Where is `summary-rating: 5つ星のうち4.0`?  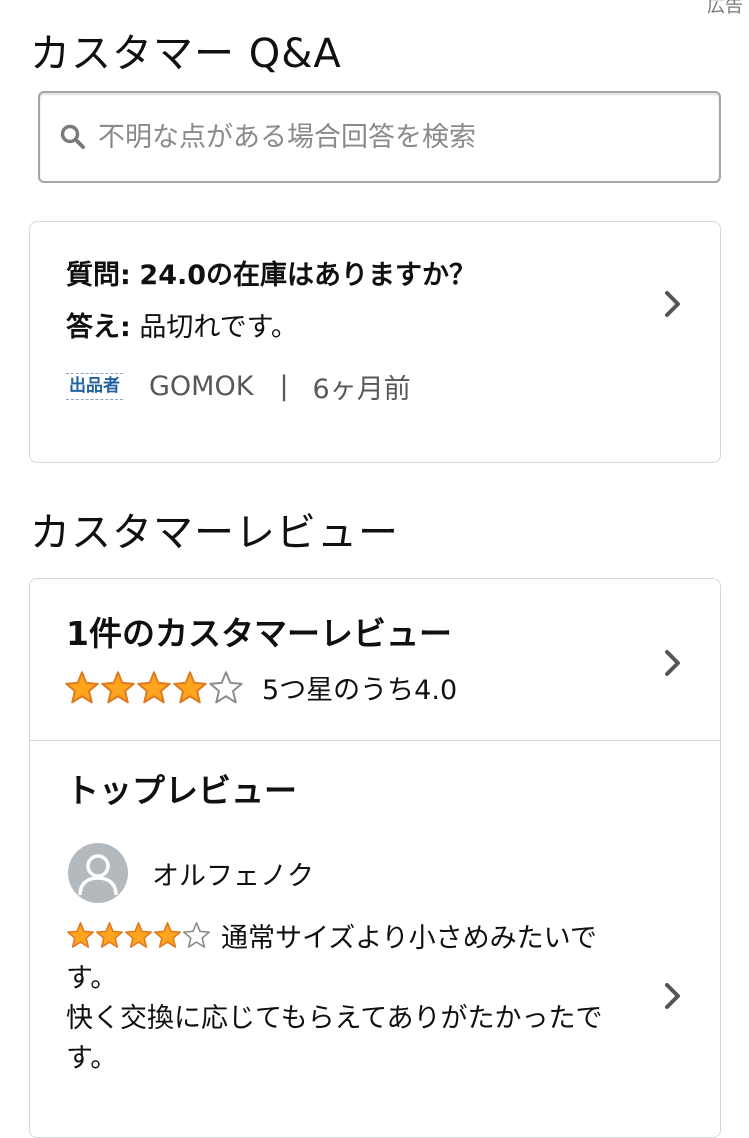 summary-rating: 5つ星のうち4.0 is located at coordinates (260, 687).